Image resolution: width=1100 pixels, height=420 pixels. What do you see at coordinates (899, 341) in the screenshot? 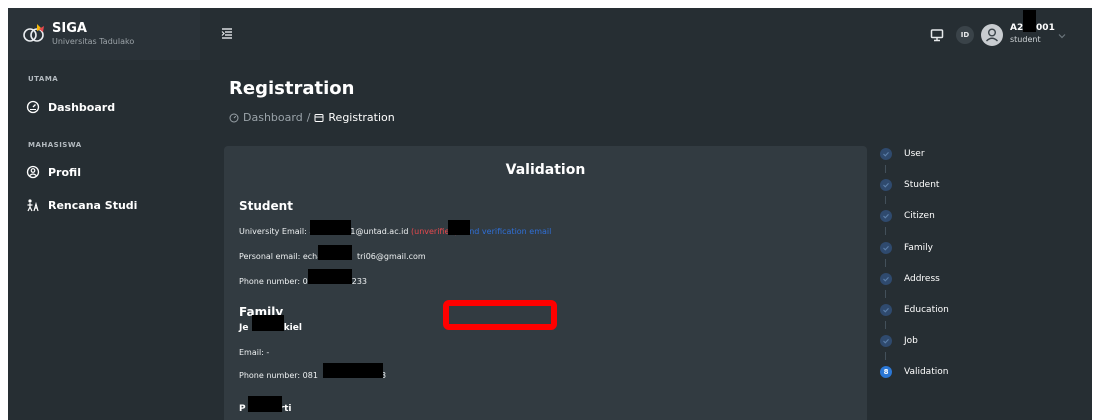
I see `step-job: Job` at bounding box center [899, 341].